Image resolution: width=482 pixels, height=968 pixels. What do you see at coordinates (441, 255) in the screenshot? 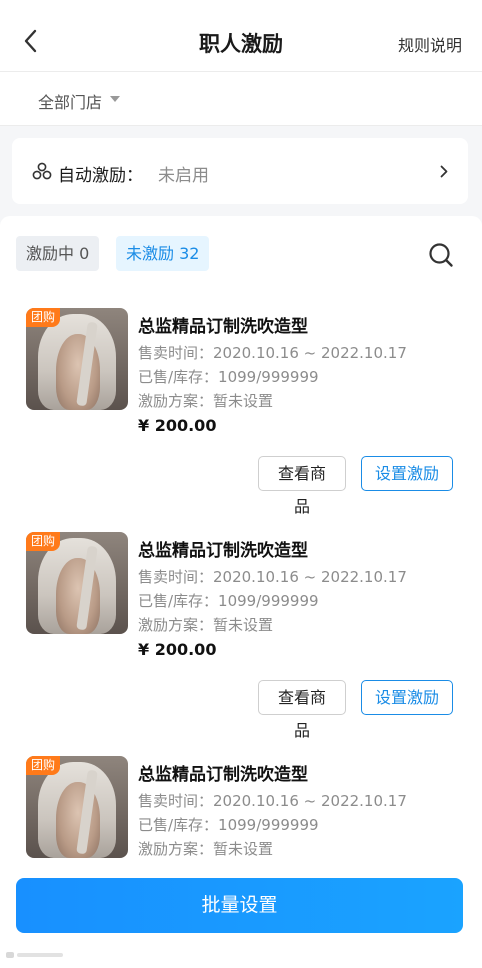
I see `search-icon` at bounding box center [441, 255].